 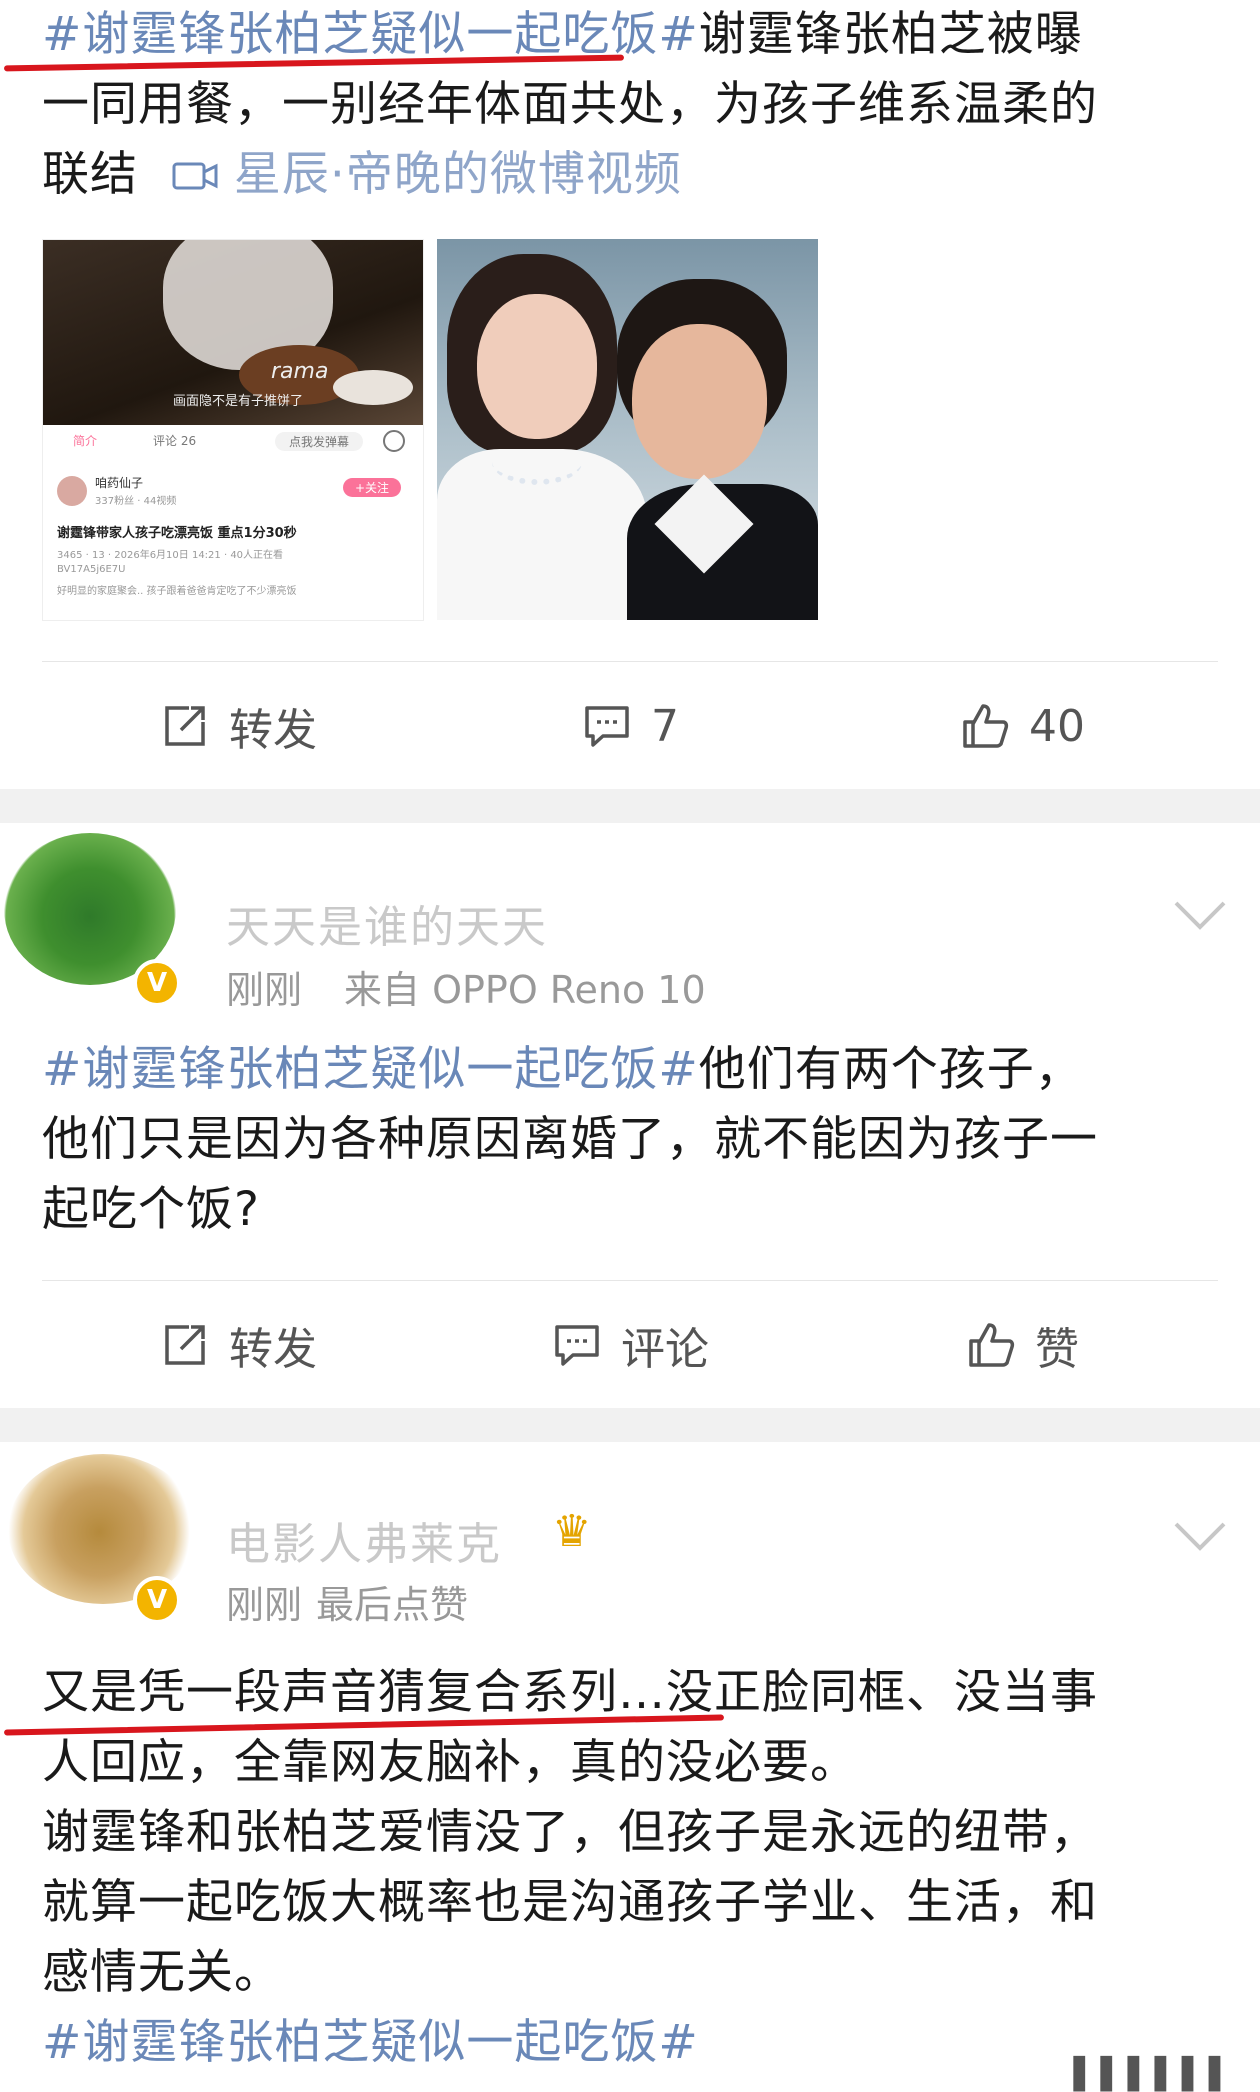 What do you see at coordinates (387, 923) in the screenshot?
I see `username: 天天是谁的天天` at bounding box center [387, 923].